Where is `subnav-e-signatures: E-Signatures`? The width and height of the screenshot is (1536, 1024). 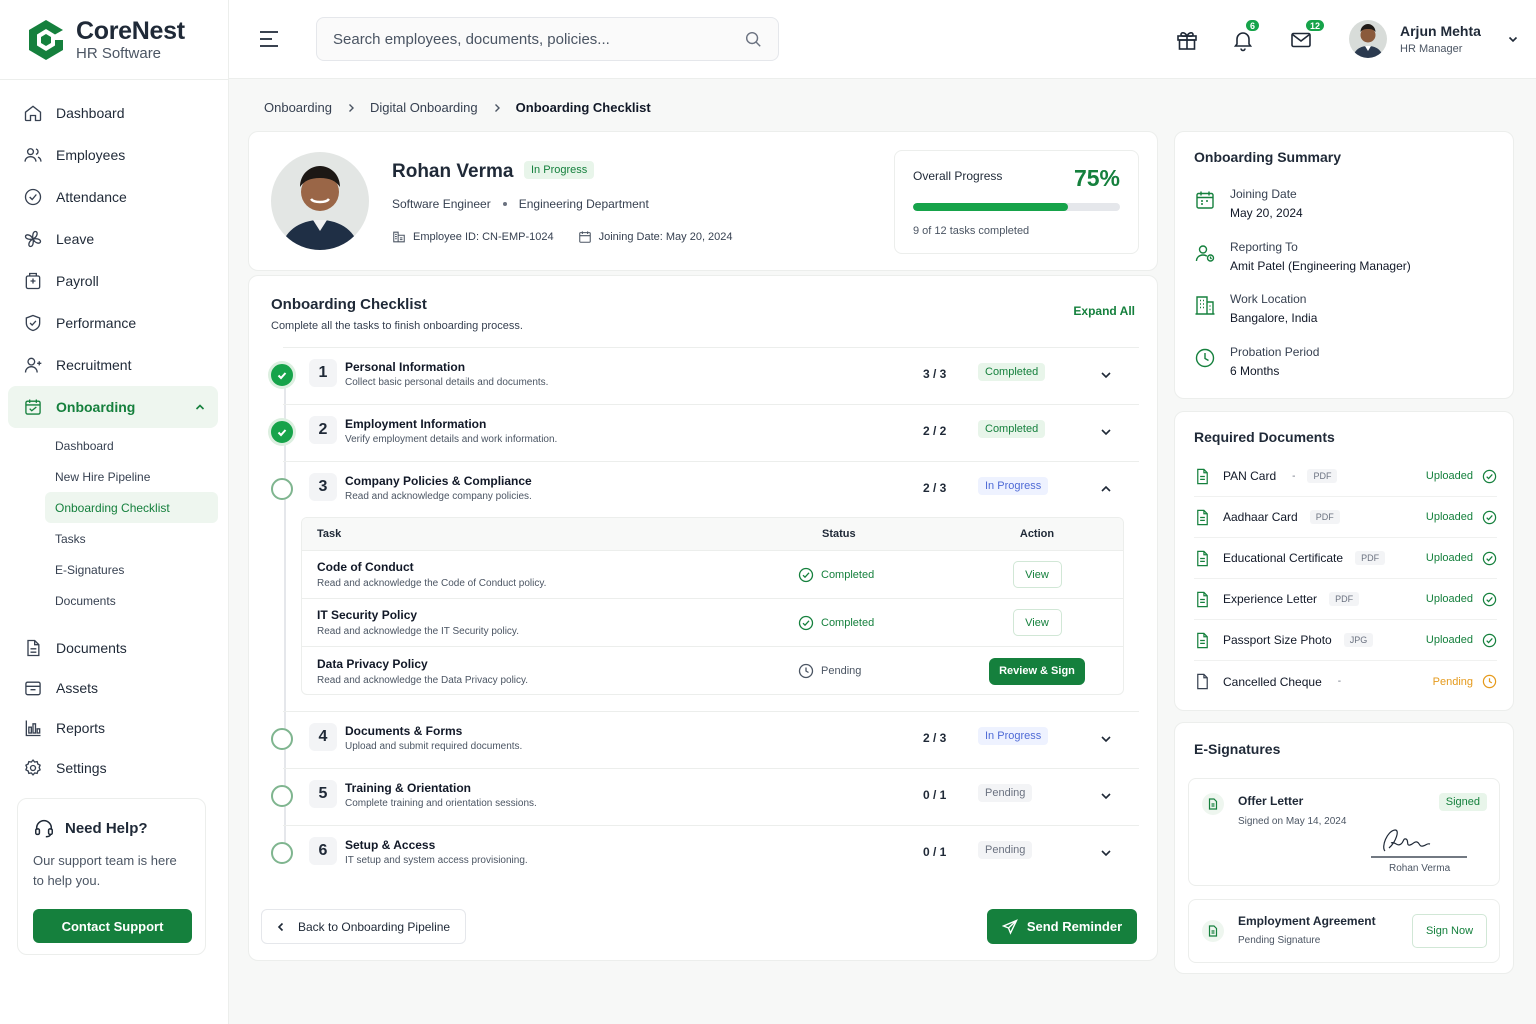
subnav-e-signatures: E-Signatures is located at coordinates (131, 569).